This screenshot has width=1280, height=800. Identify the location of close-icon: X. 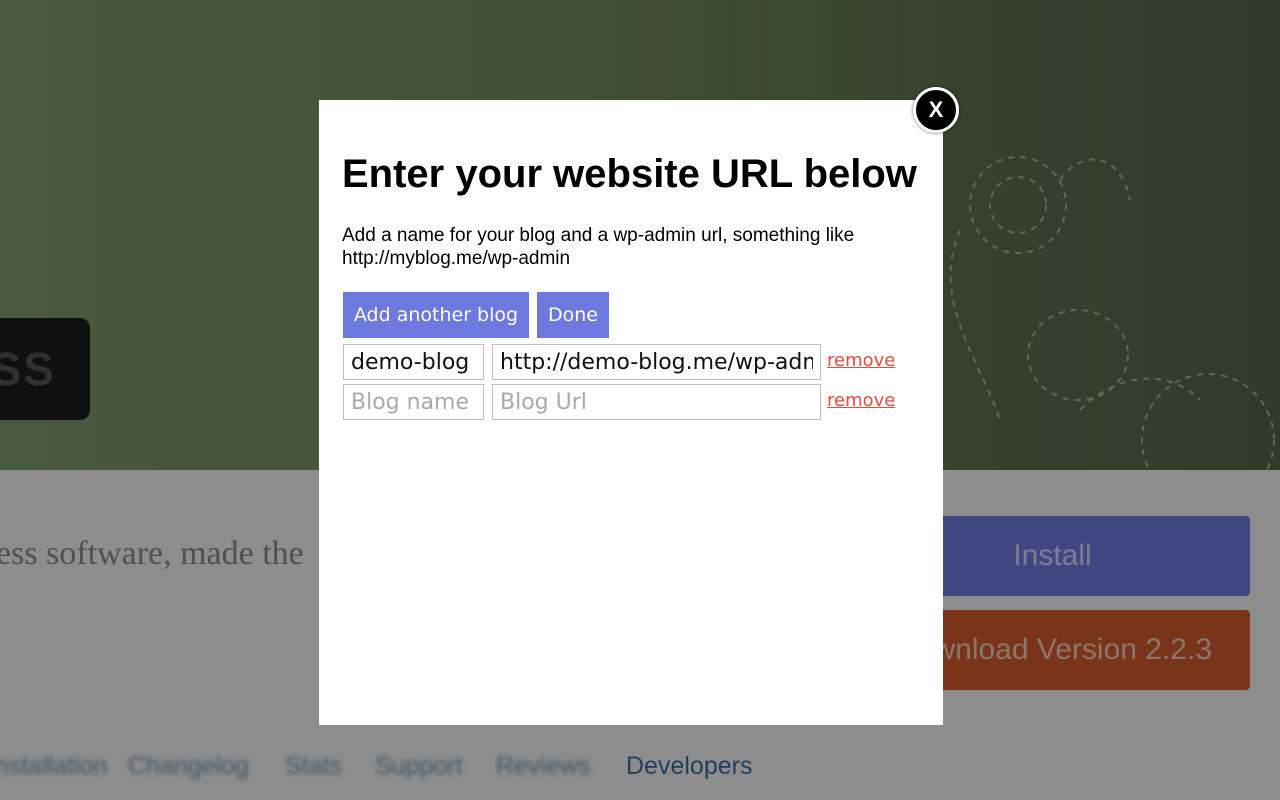
(936, 109).